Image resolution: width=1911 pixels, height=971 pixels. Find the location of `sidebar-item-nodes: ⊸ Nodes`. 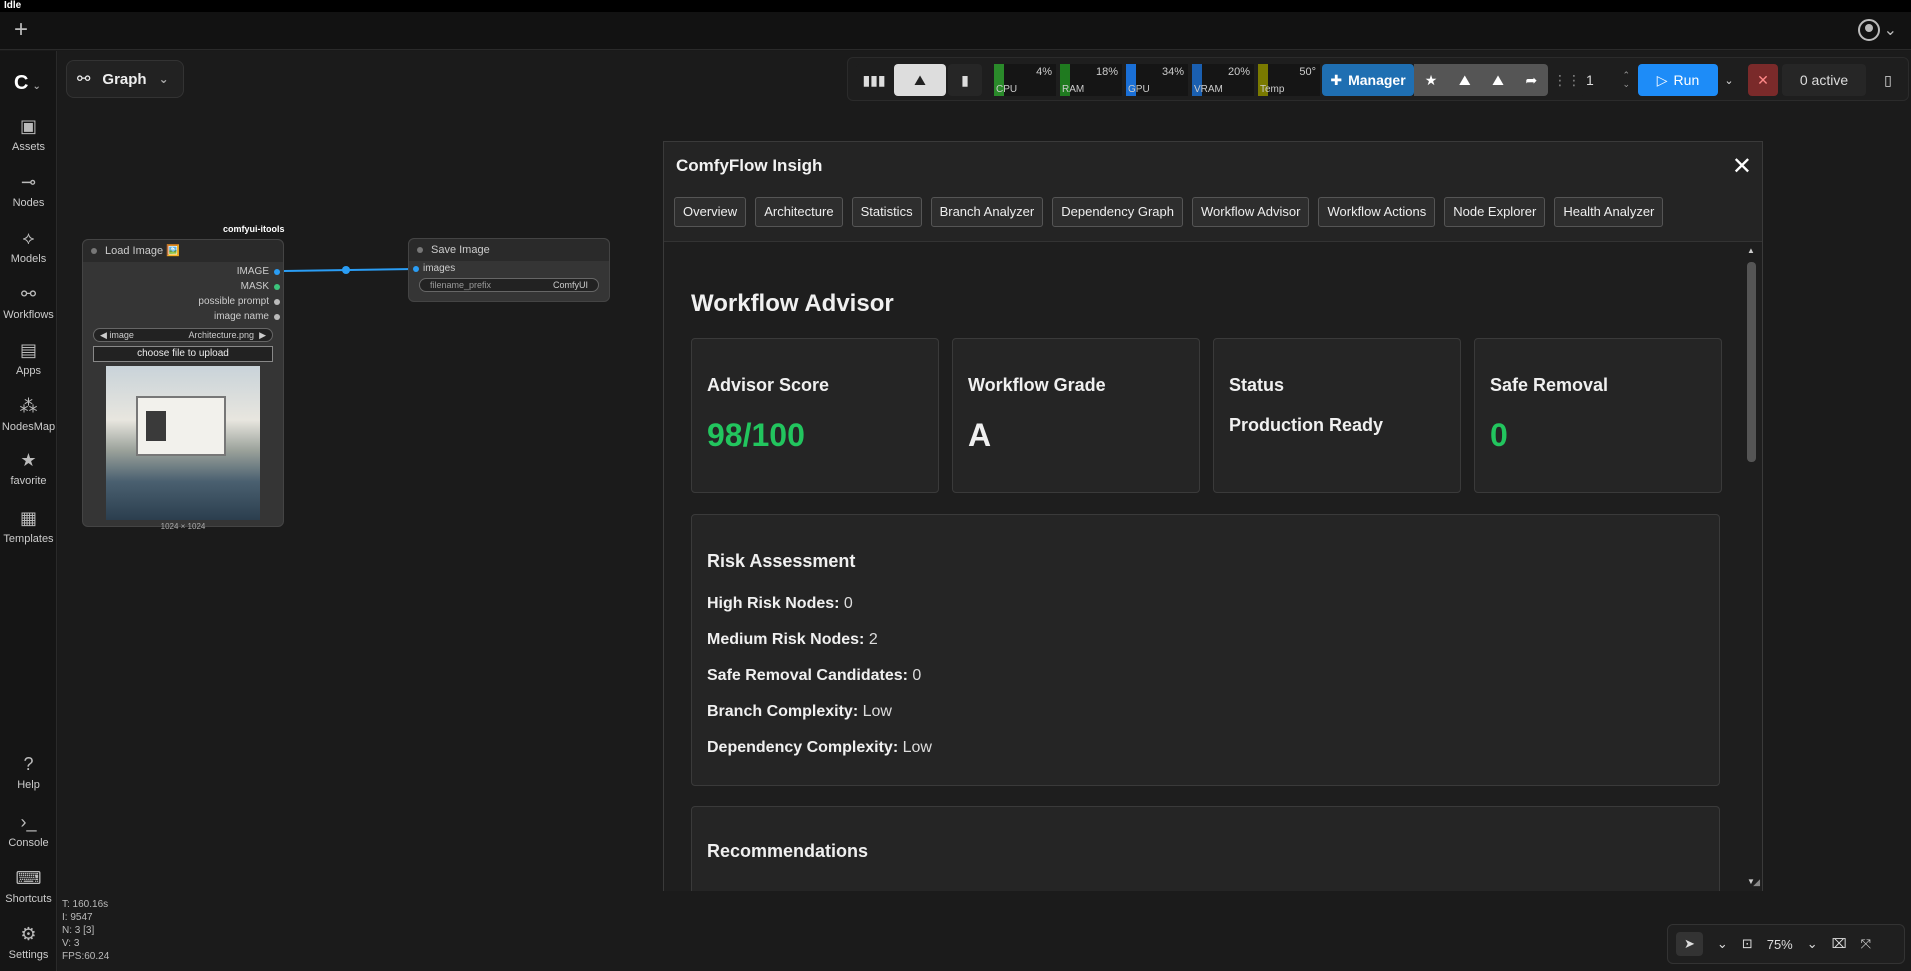

sidebar-item-nodes: ⊸ Nodes is located at coordinates (28, 190).